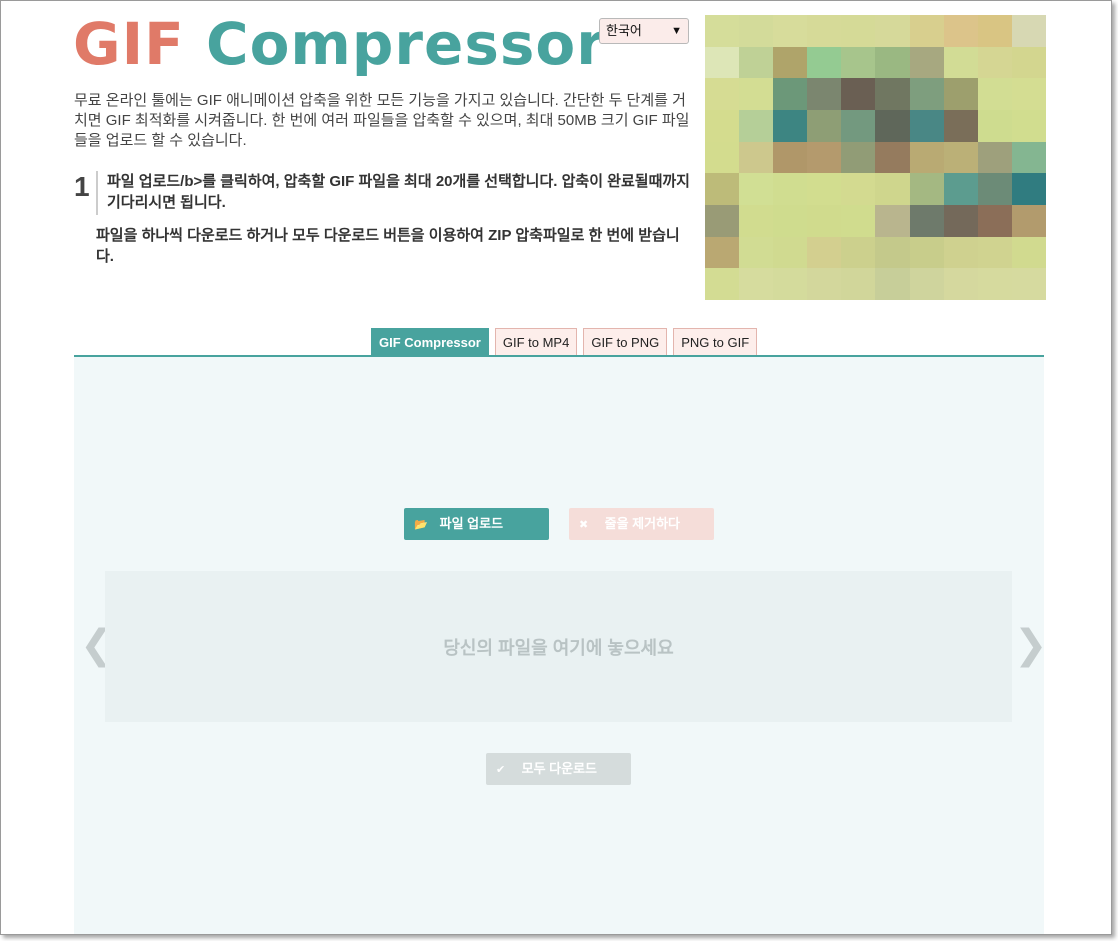 Image resolution: width=1118 pixels, height=941 pixels. What do you see at coordinates (624, 30) in the screenshot?
I see `language-selected-value: 한국어` at bounding box center [624, 30].